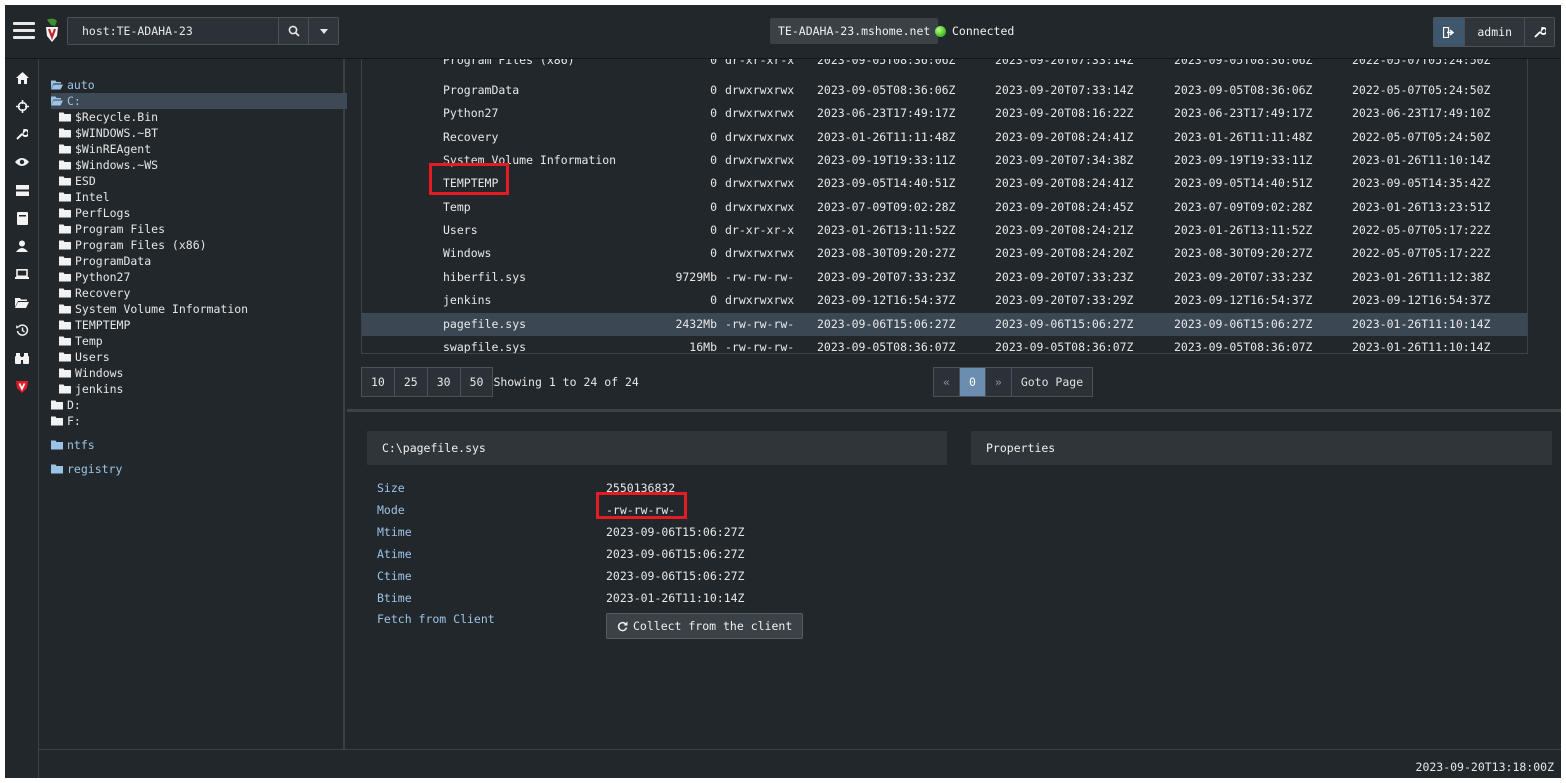  What do you see at coordinates (378, 382) in the screenshot?
I see `page-size-10: 10` at bounding box center [378, 382].